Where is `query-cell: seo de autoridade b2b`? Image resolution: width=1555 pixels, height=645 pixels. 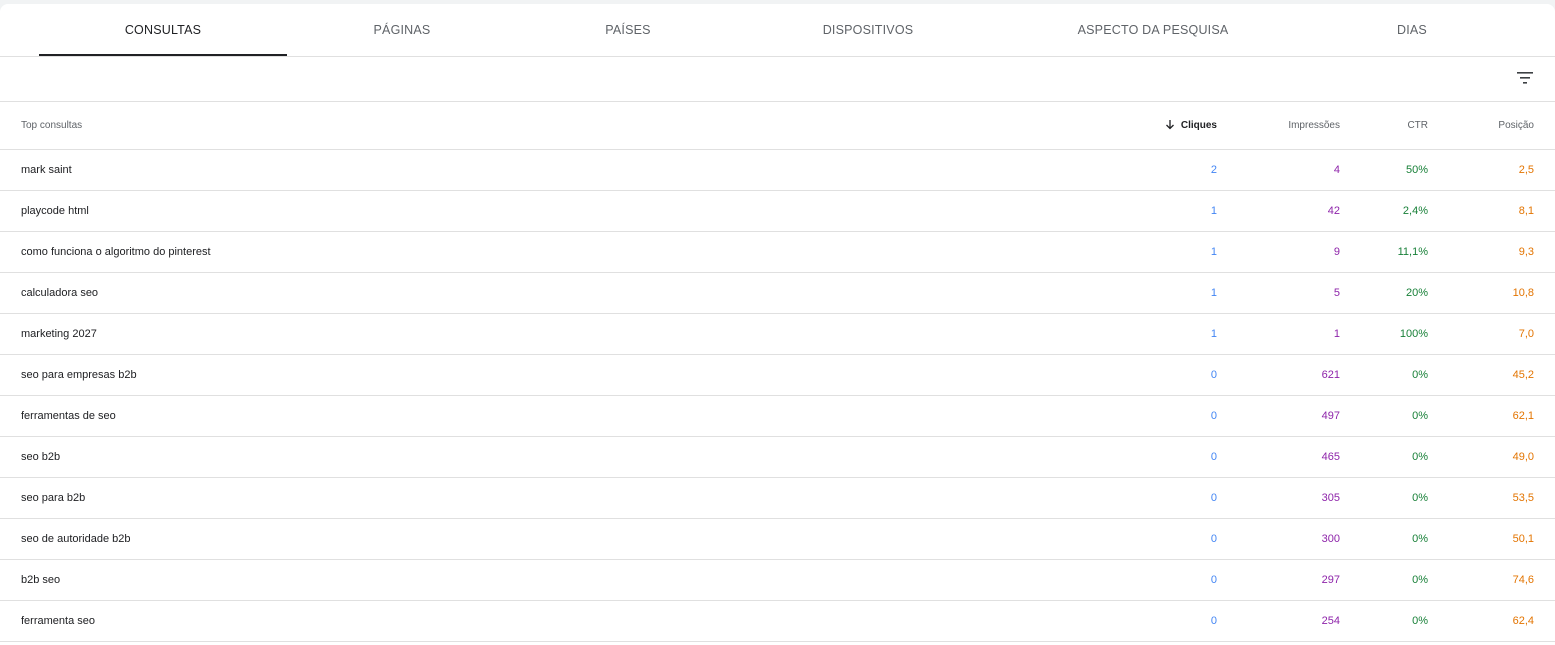
query-cell: seo de autoridade b2b is located at coordinates (76, 539).